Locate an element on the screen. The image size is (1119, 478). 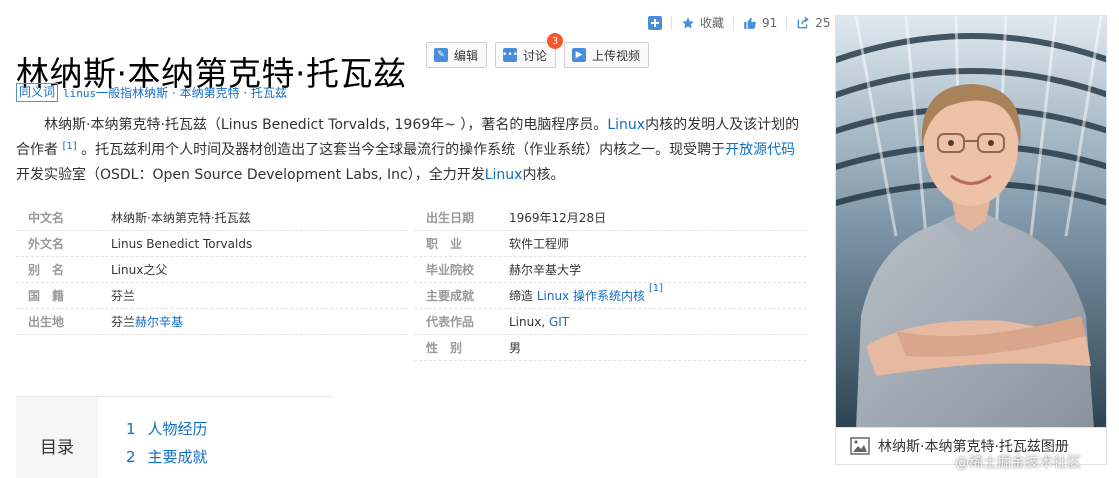
summary-text-5: 内核。 is located at coordinates (543, 175).